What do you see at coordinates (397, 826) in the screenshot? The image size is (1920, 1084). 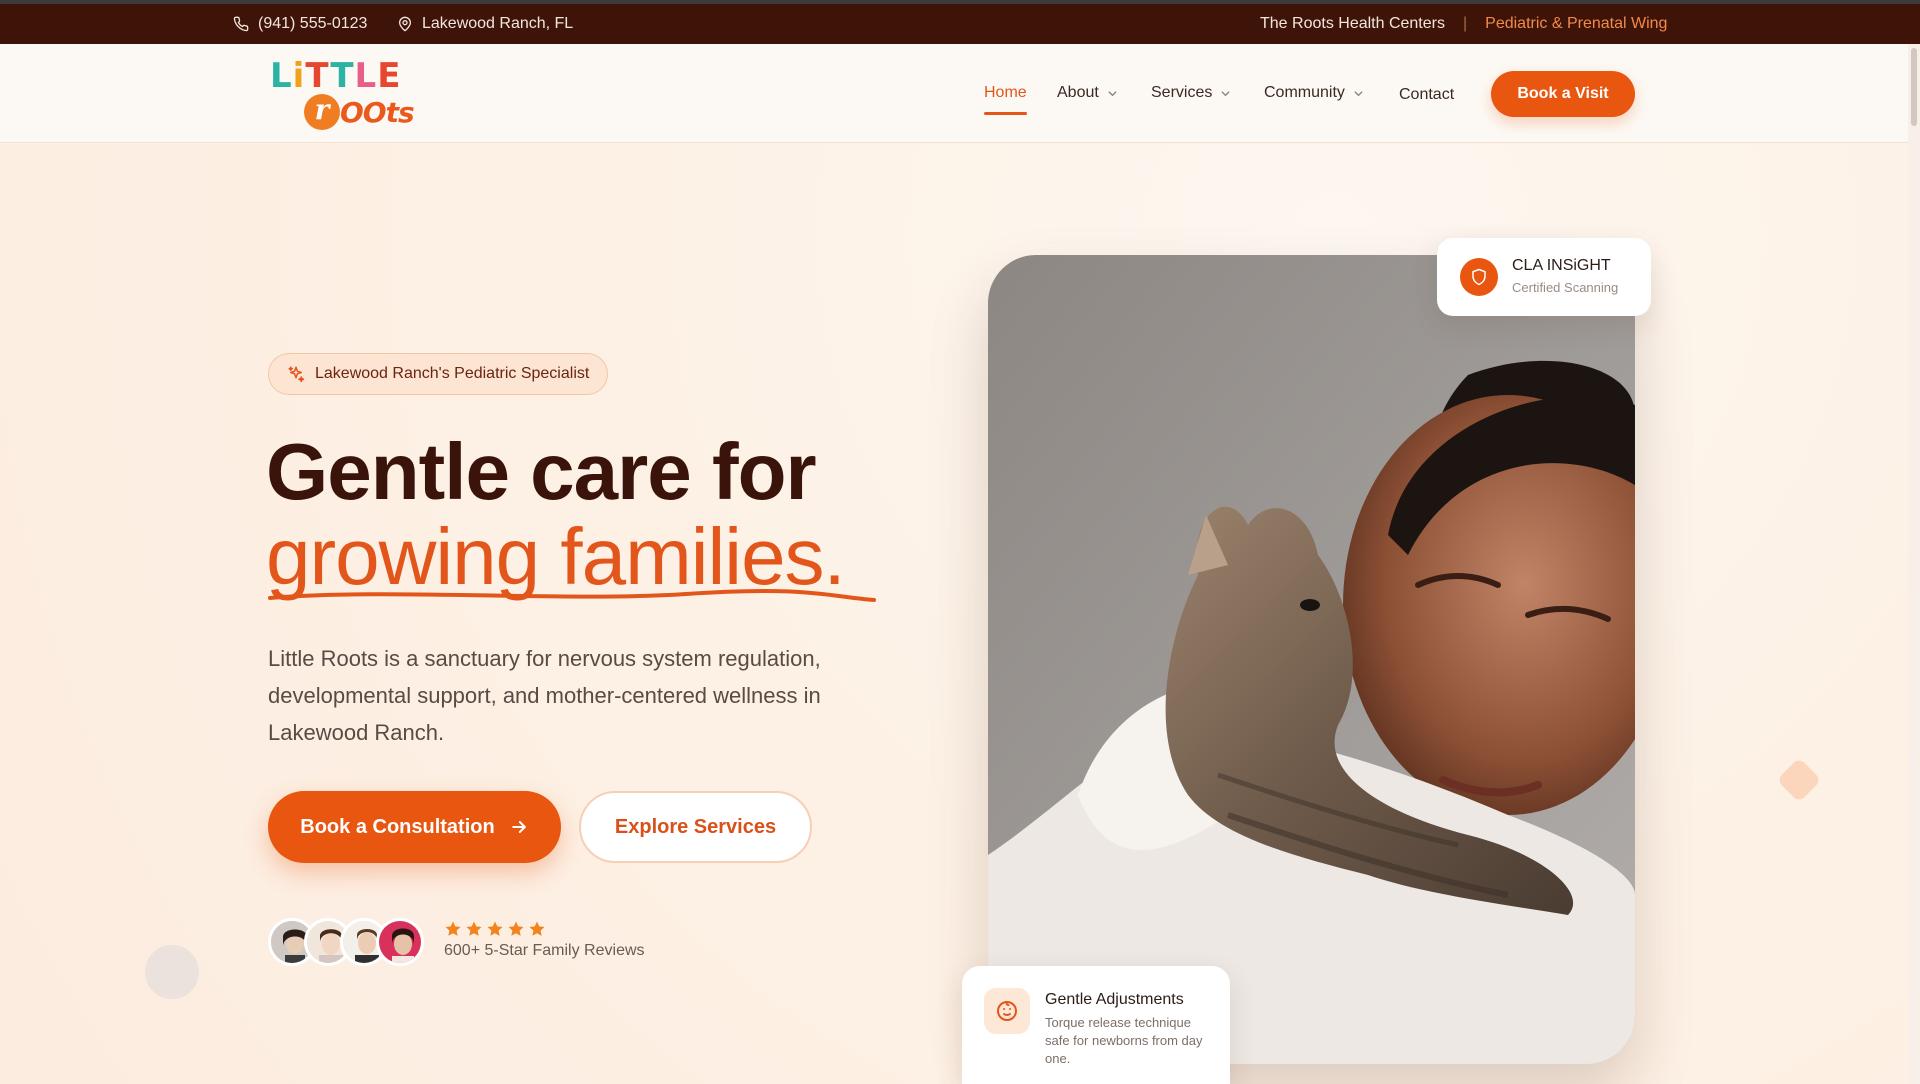 I see `book-consultation-label: Book a Consultation` at bounding box center [397, 826].